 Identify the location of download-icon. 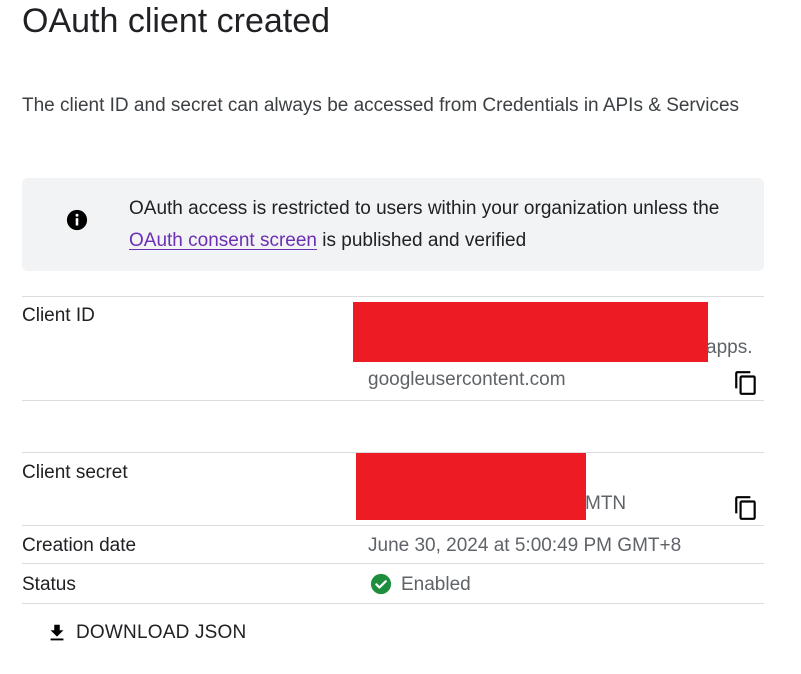
(57, 632).